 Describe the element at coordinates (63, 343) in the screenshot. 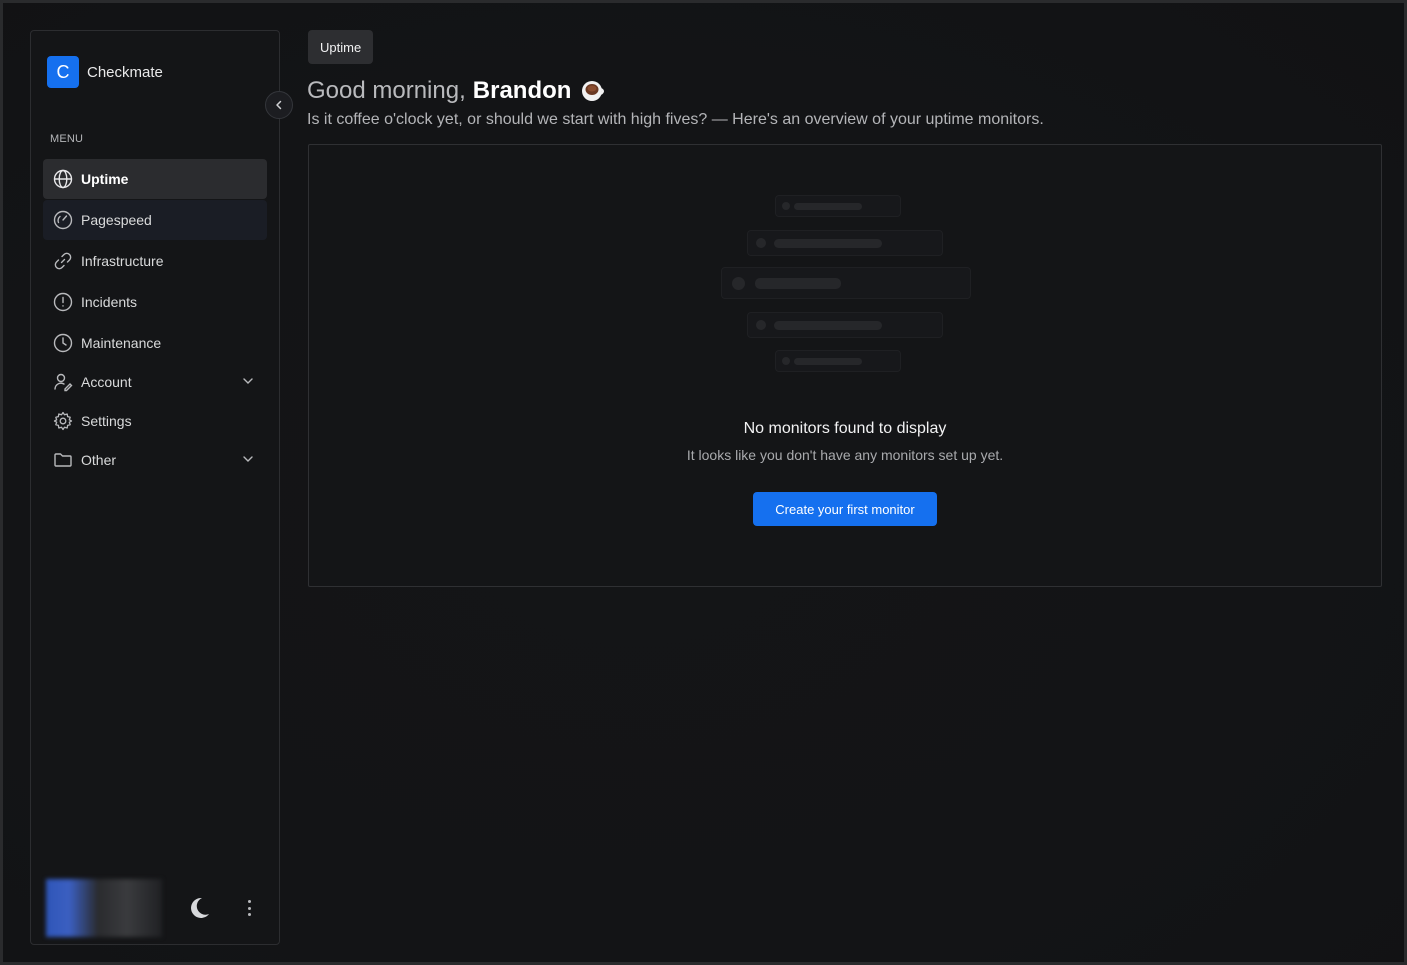

I see `clock-icon` at that location.